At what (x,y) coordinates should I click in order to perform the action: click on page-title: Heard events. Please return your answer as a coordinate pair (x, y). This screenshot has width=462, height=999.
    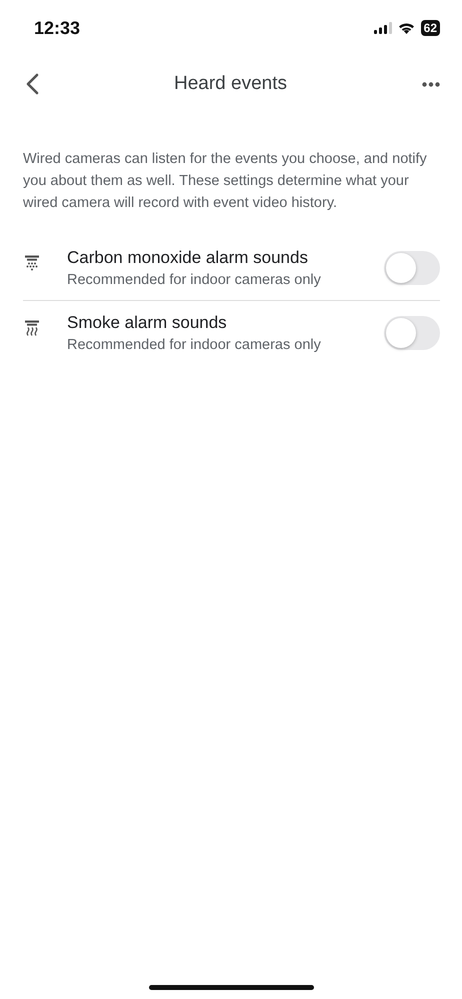
    Looking at the image, I should click on (230, 84).